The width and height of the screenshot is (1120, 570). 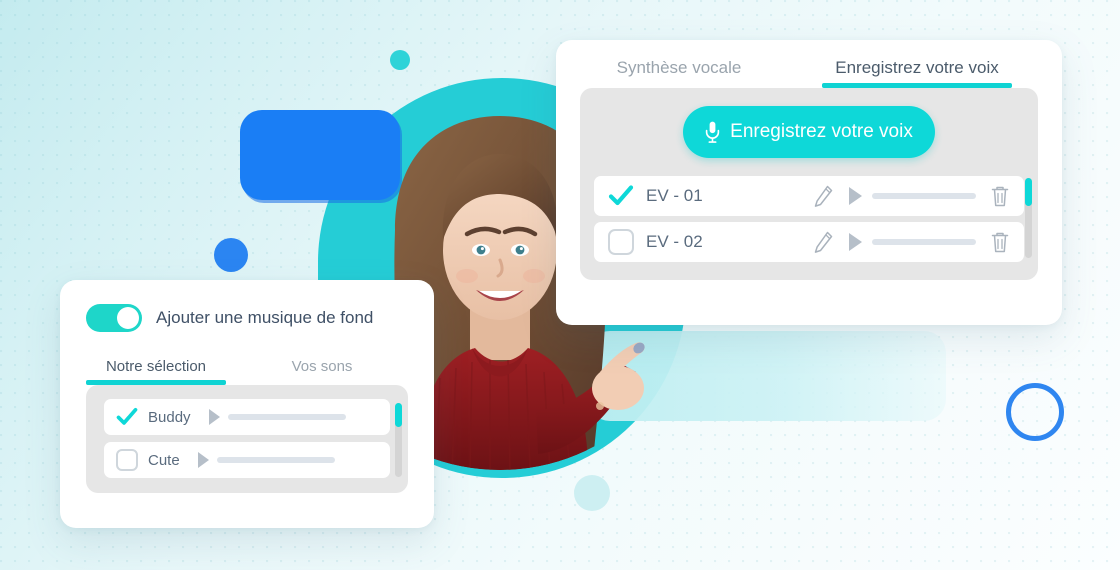 I want to click on voice-card-body: Enregistrez votre voix EV - 01 EV - 02, so click(x=809, y=184).